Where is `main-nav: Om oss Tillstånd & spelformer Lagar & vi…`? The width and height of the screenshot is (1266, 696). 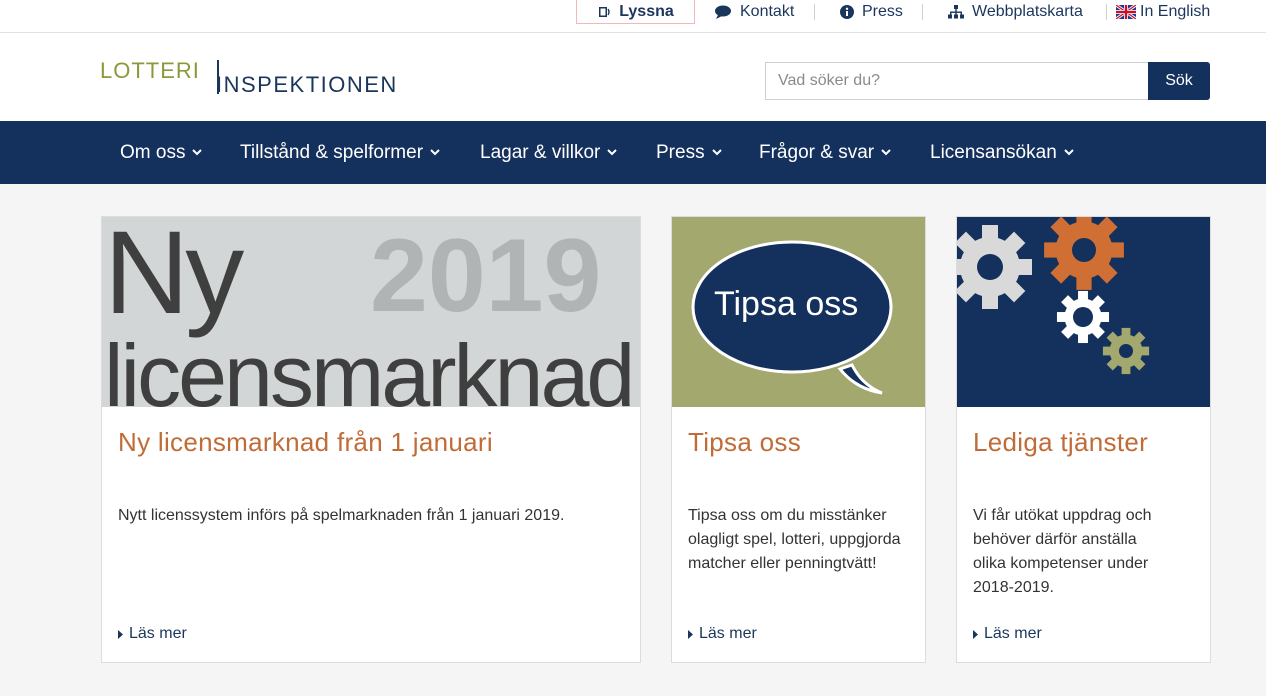
main-nav: Om oss Tillstånd & spelformer Lagar & vi… is located at coordinates (633, 152).